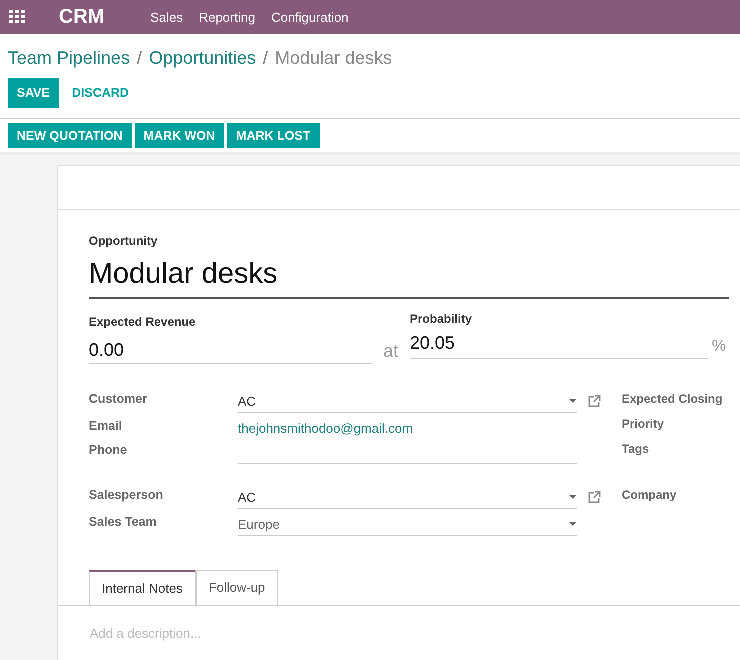 The image size is (740, 660). Describe the element at coordinates (123, 522) in the screenshot. I see `field-label: Sales Team` at that location.